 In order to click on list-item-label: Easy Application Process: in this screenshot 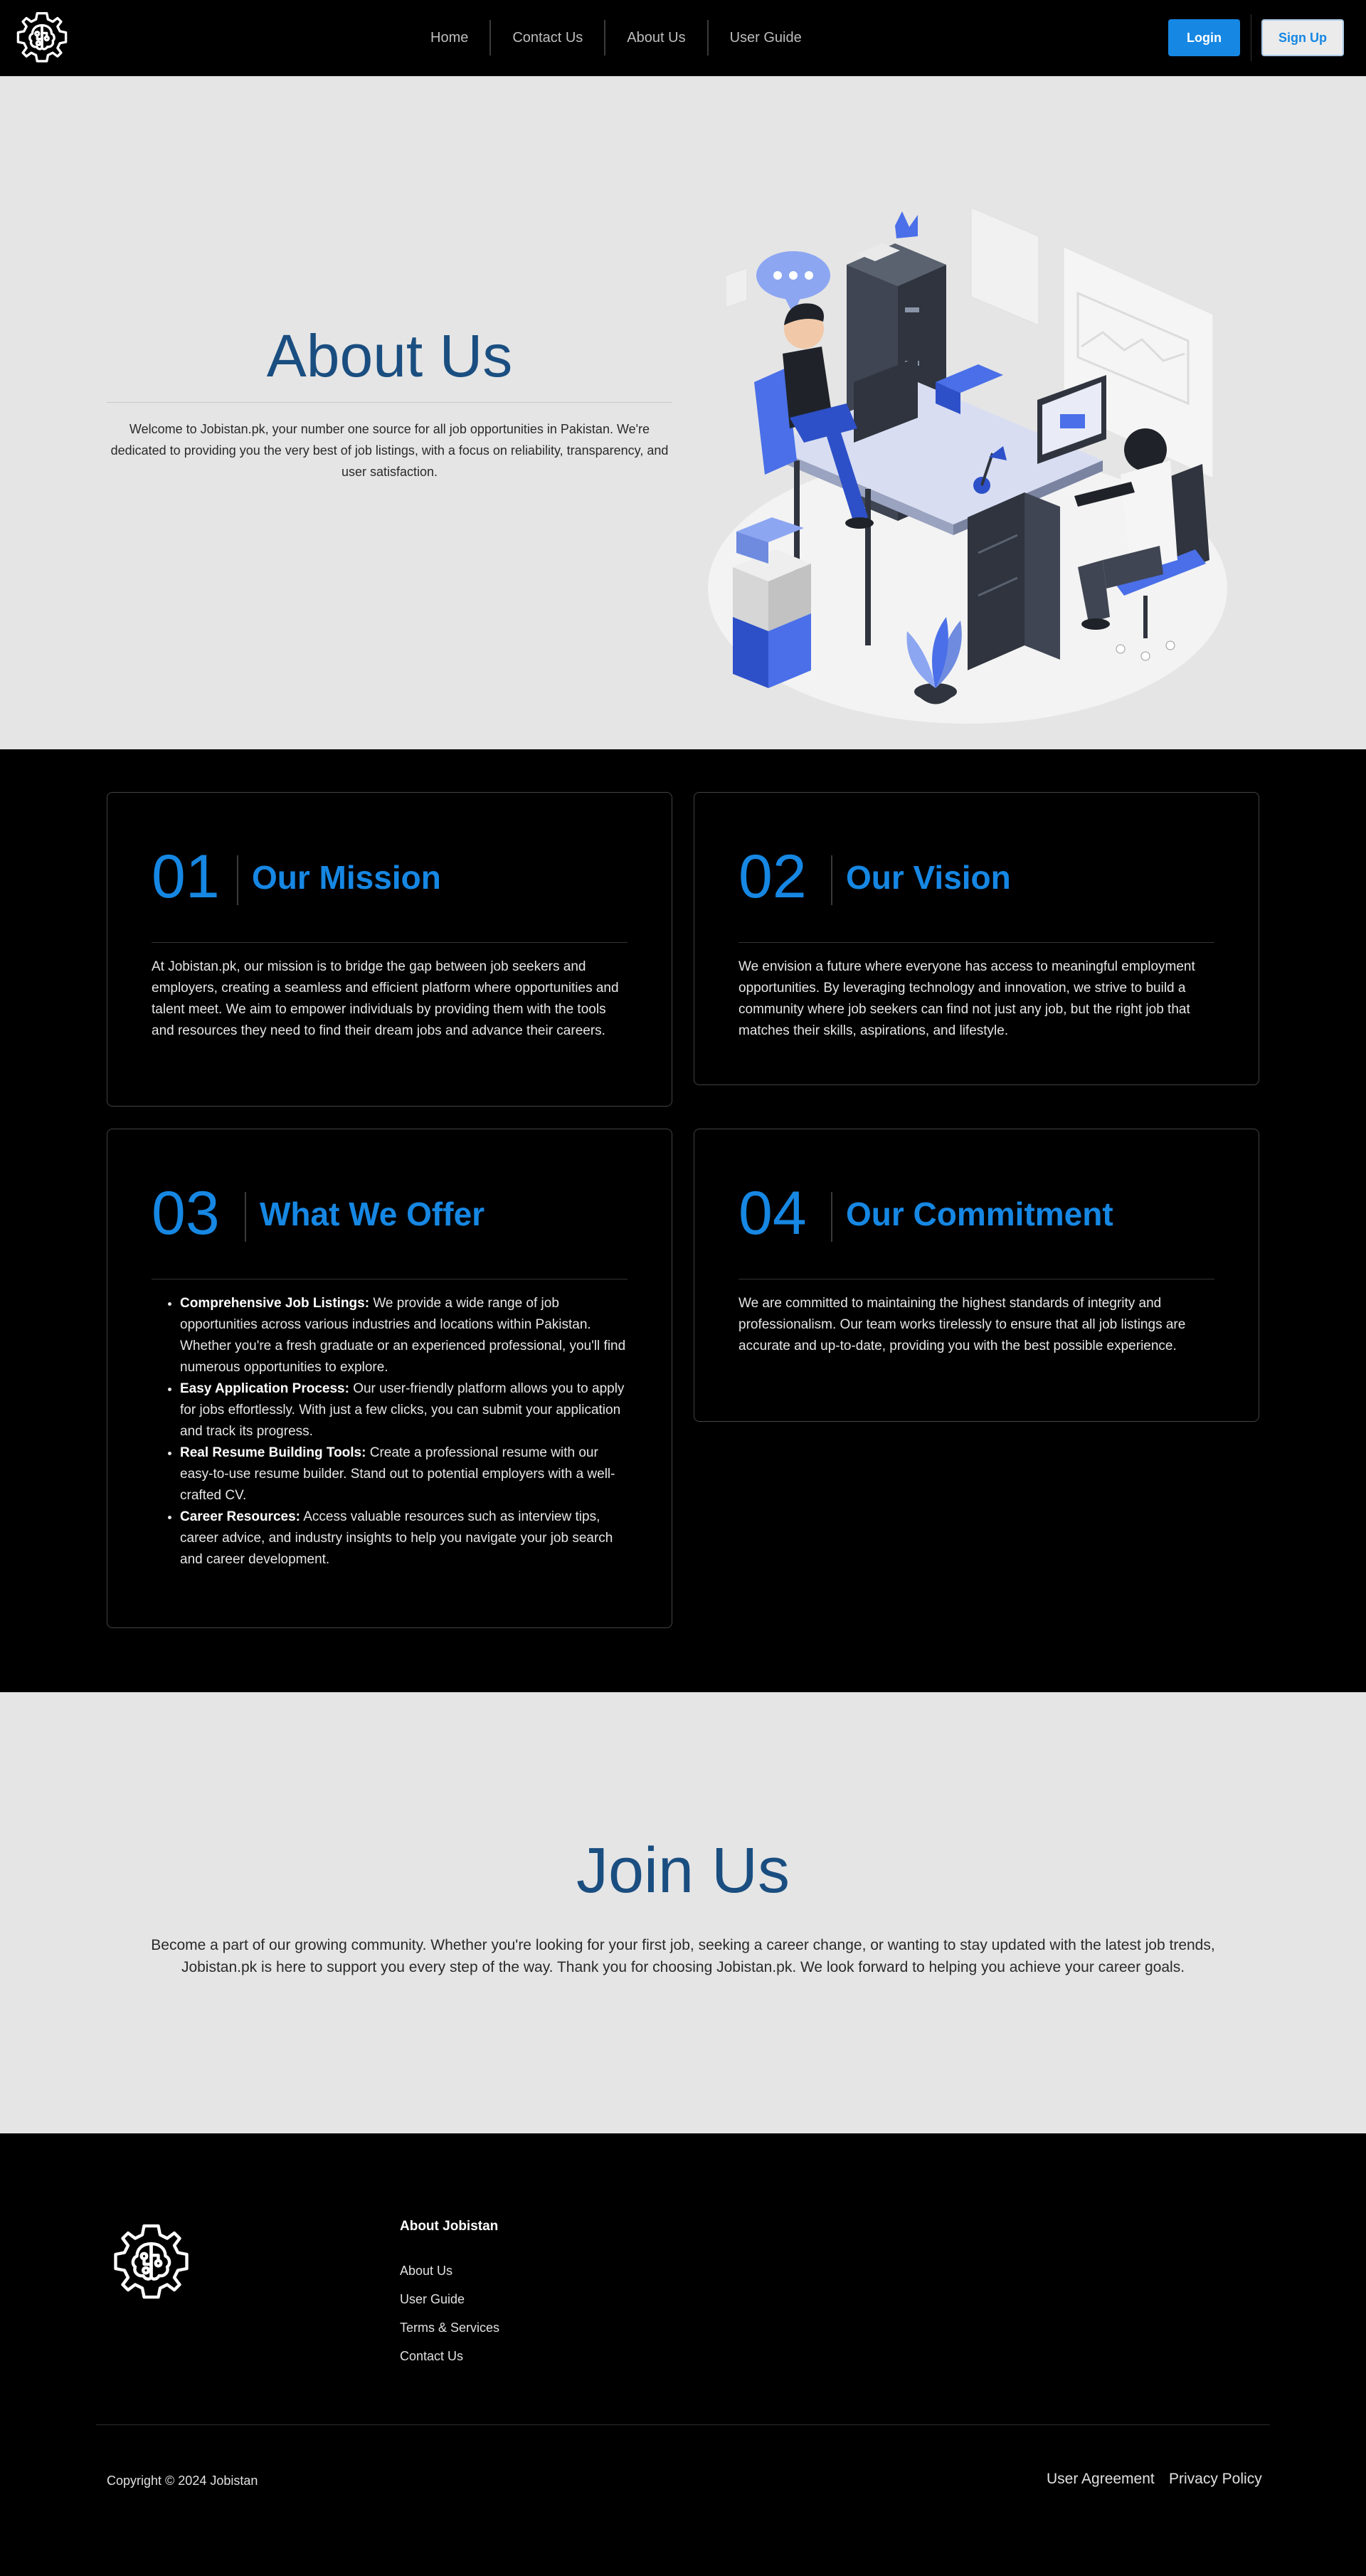, I will do `click(264, 1388)`.